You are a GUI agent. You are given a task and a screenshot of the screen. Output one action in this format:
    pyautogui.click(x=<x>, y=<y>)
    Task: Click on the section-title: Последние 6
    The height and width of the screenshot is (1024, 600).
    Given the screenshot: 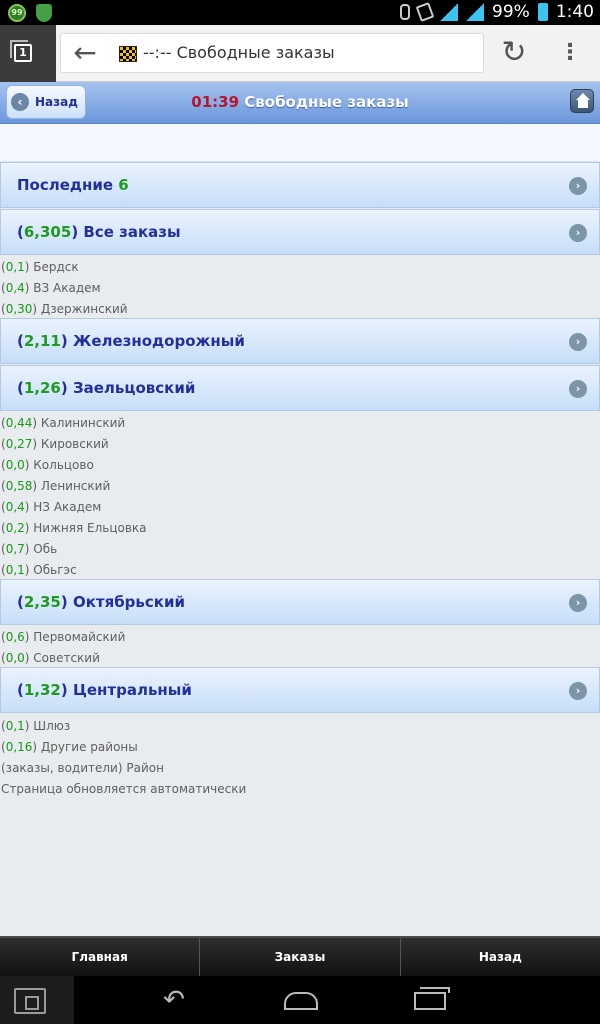 What is the action you would take?
    pyautogui.click(x=65, y=185)
    